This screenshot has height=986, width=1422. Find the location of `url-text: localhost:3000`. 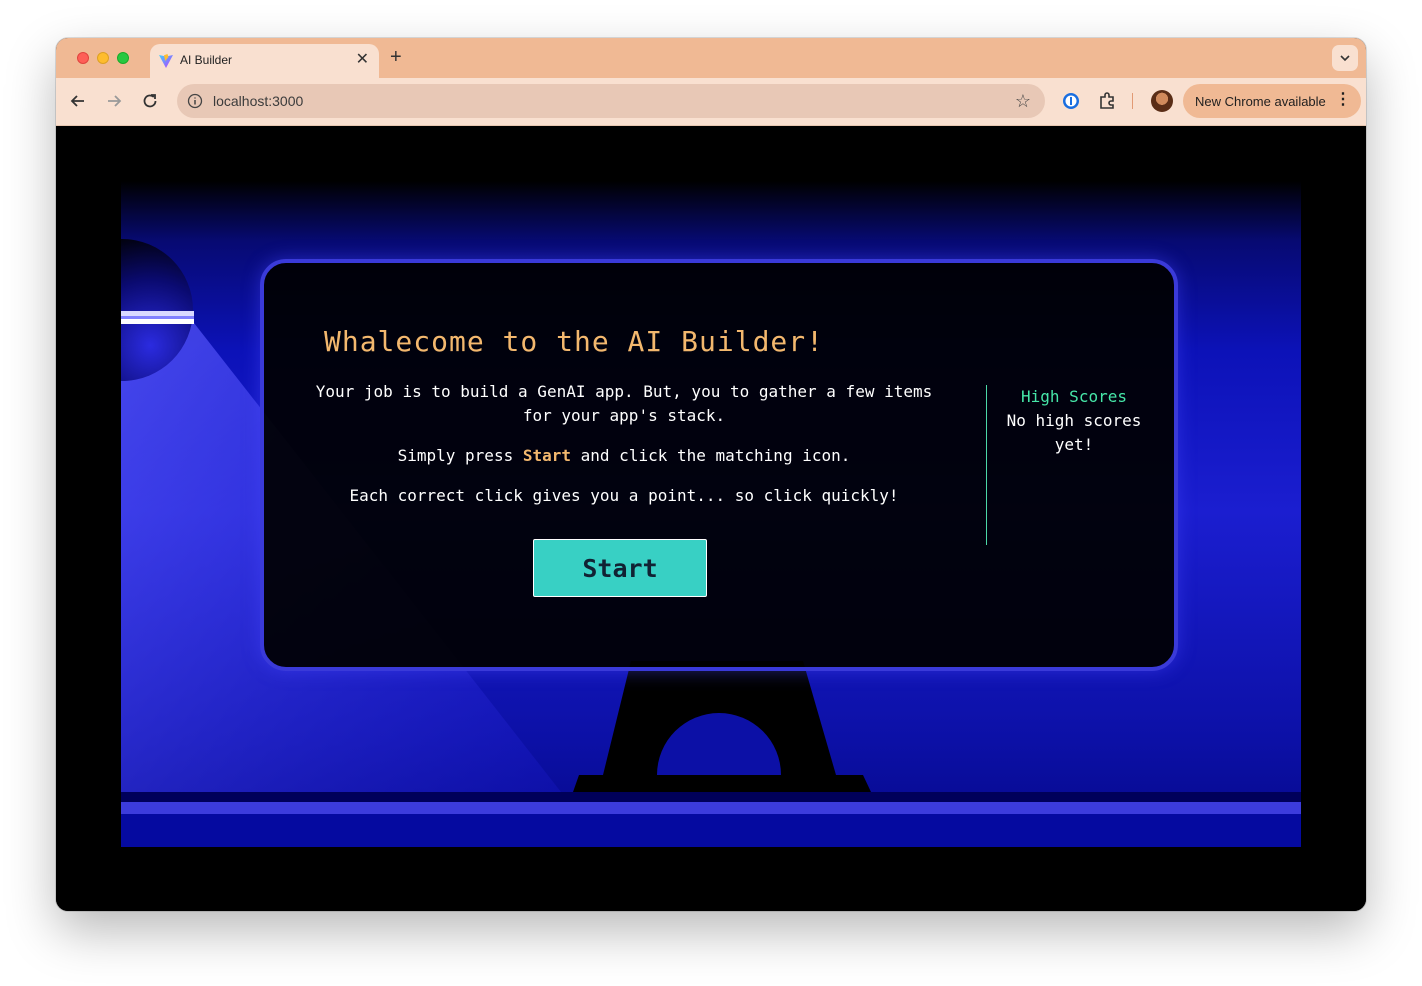

url-text: localhost:3000 is located at coordinates (258, 101).